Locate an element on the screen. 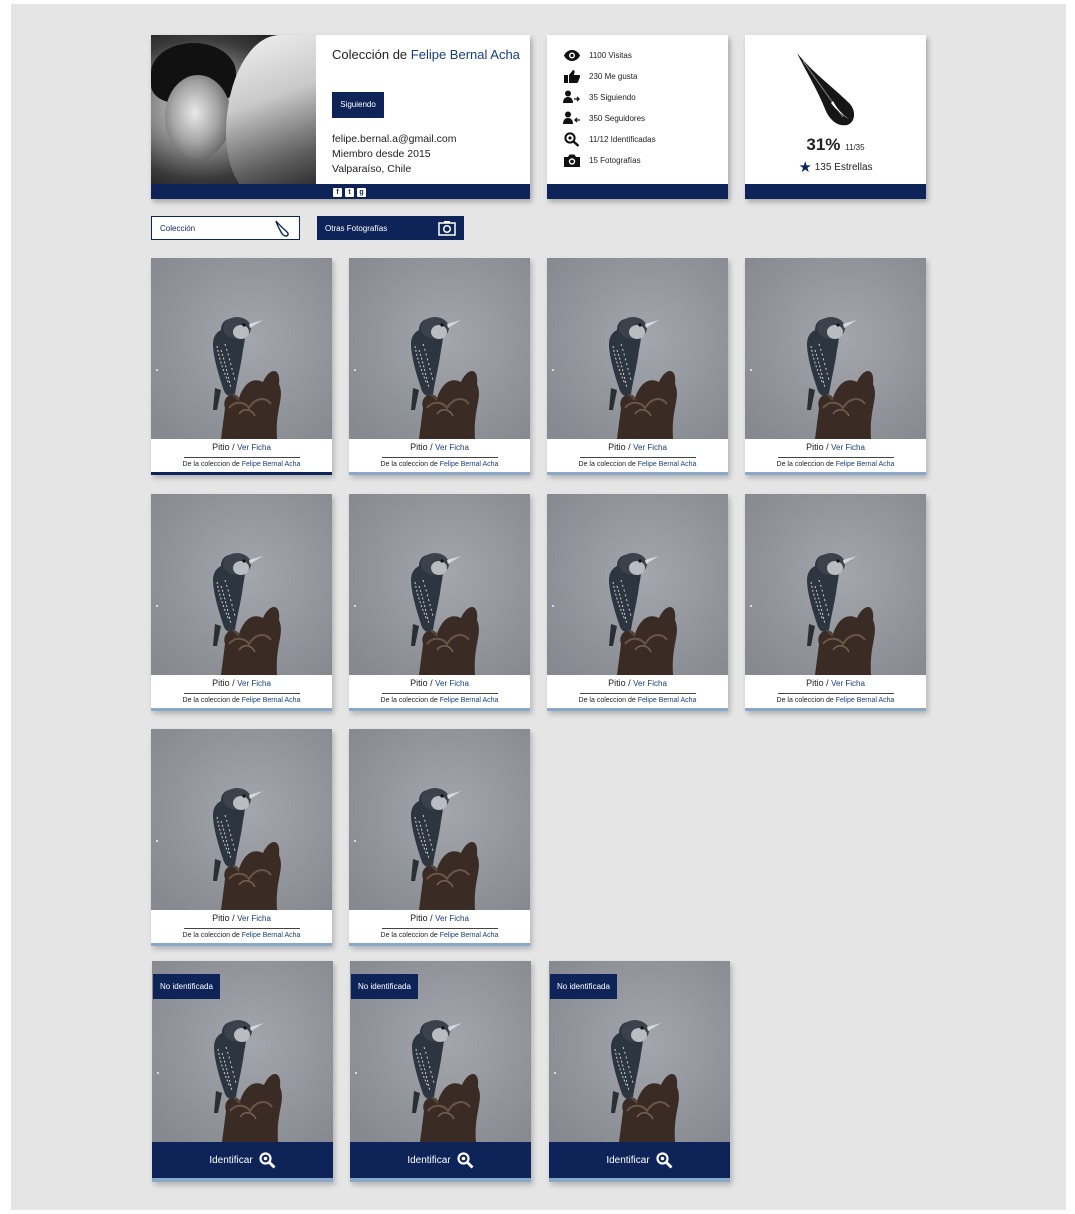  star-icon: ★ is located at coordinates (805, 167).